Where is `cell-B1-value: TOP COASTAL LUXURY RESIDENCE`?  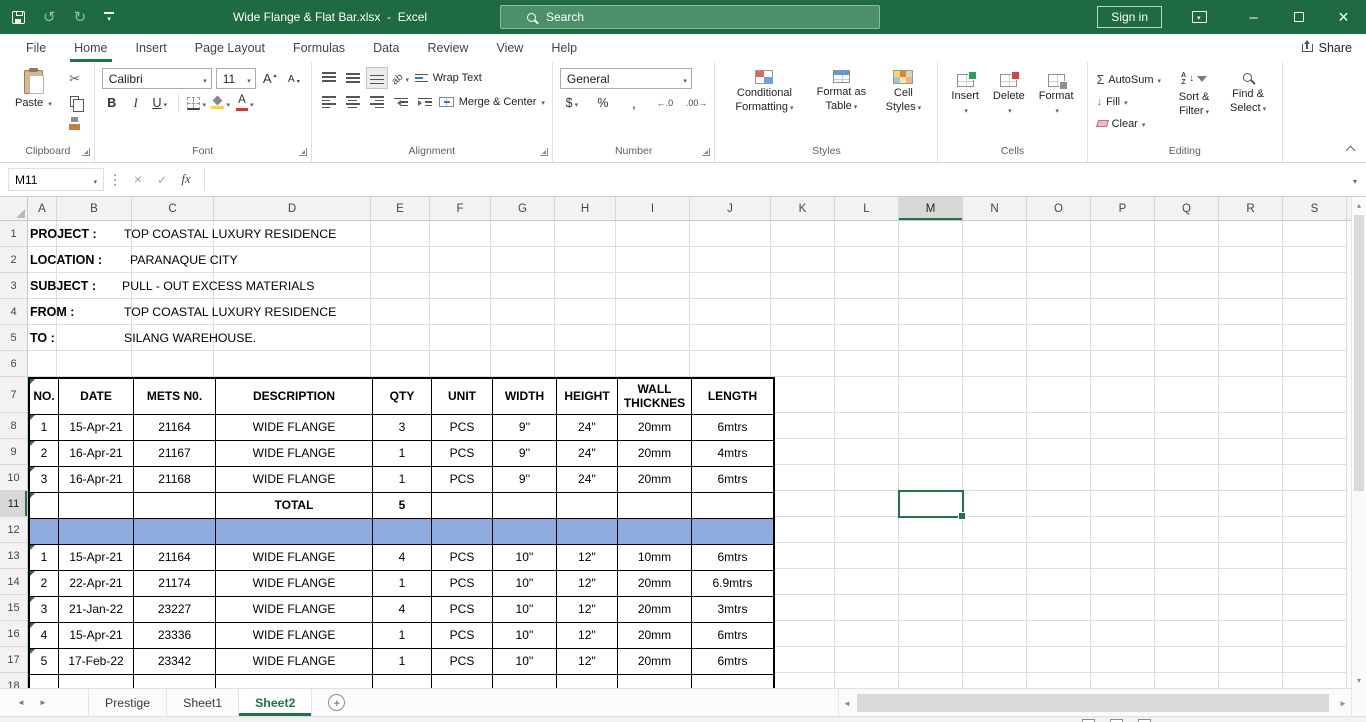 cell-B1-value: TOP COASTAL LUXURY RESIDENCE is located at coordinates (230, 234).